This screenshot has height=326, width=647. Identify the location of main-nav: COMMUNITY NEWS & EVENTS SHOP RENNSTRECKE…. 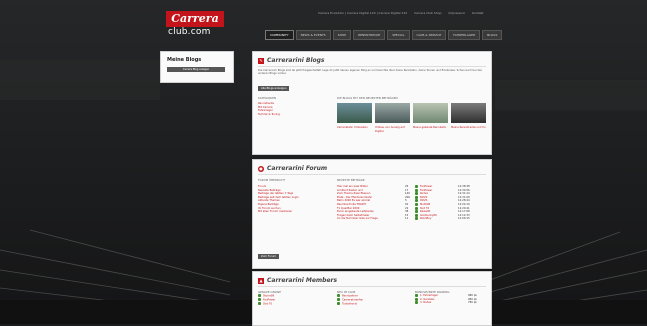
(384, 35).